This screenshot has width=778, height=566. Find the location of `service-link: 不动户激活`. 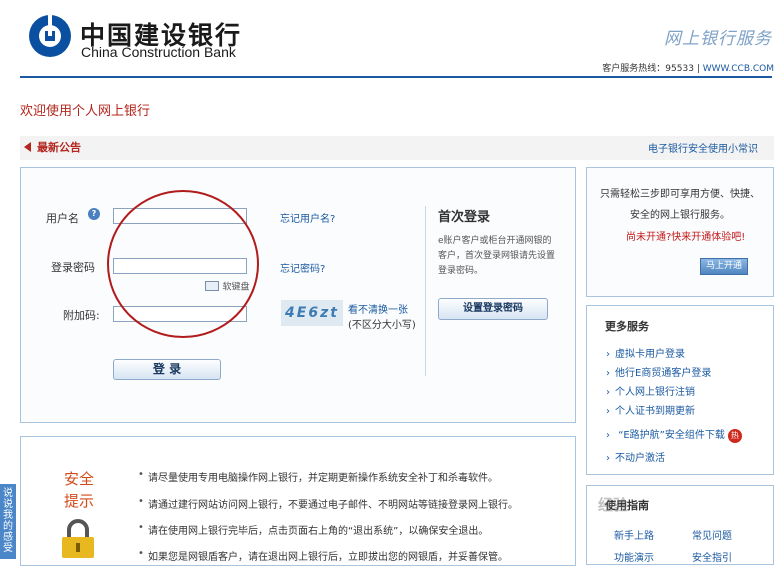

service-link: 不动户激活 is located at coordinates (635, 456).